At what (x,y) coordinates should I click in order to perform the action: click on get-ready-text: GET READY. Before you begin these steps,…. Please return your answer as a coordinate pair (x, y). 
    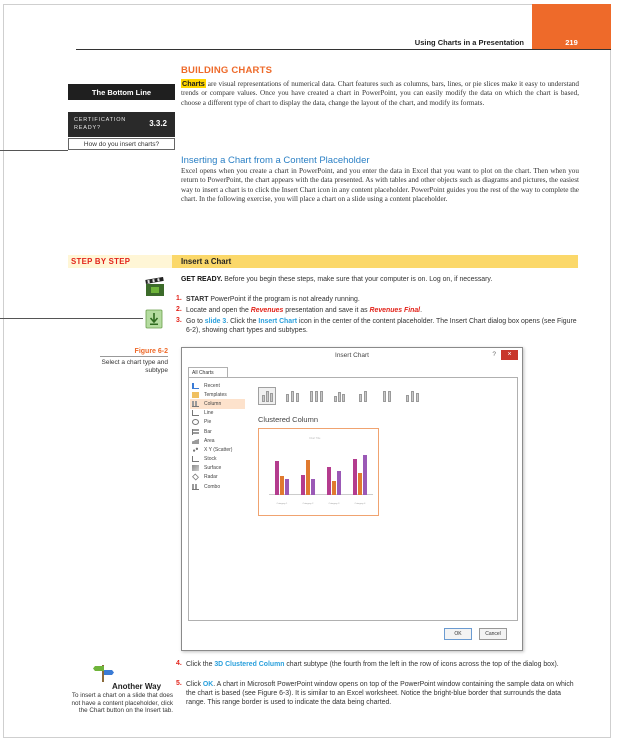
    Looking at the image, I should click on (337, 279).